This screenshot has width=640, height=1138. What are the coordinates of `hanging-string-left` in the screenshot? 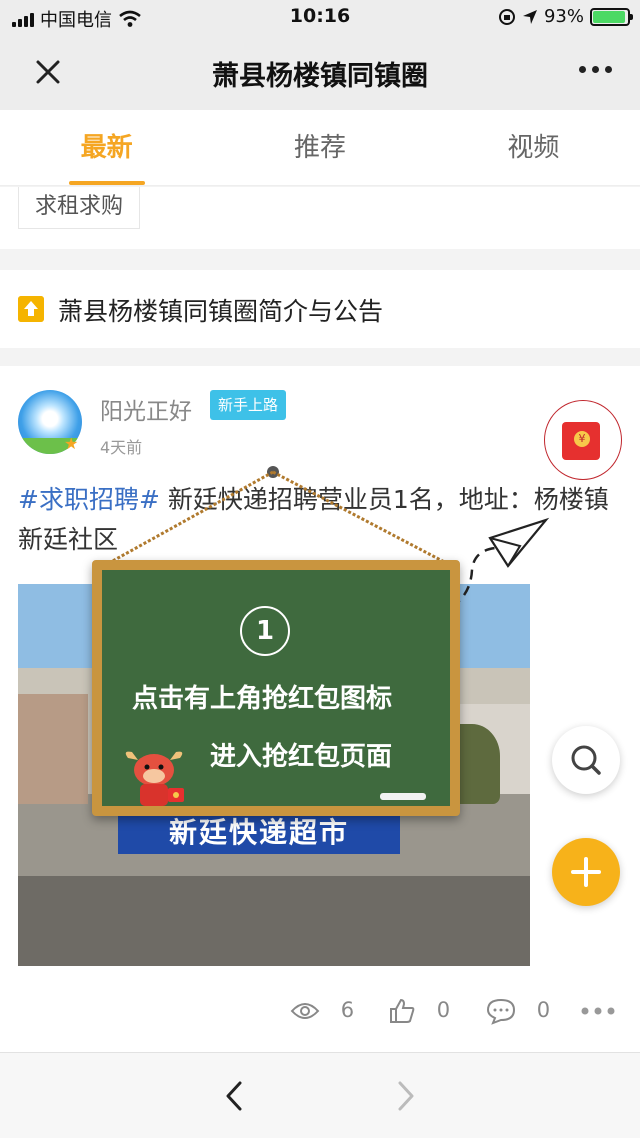 It's located at (186, 520).